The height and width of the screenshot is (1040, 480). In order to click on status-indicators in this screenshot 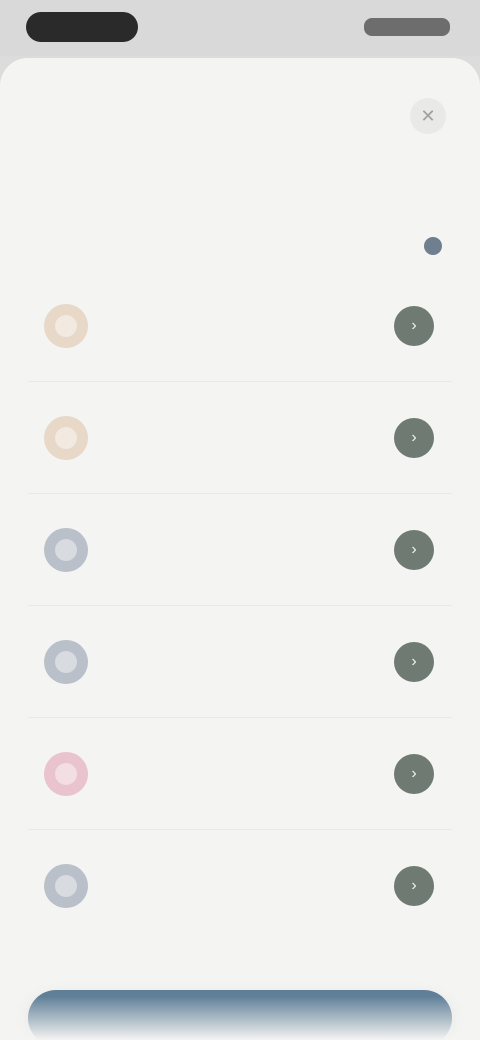, I will do `click(407, 27)`.